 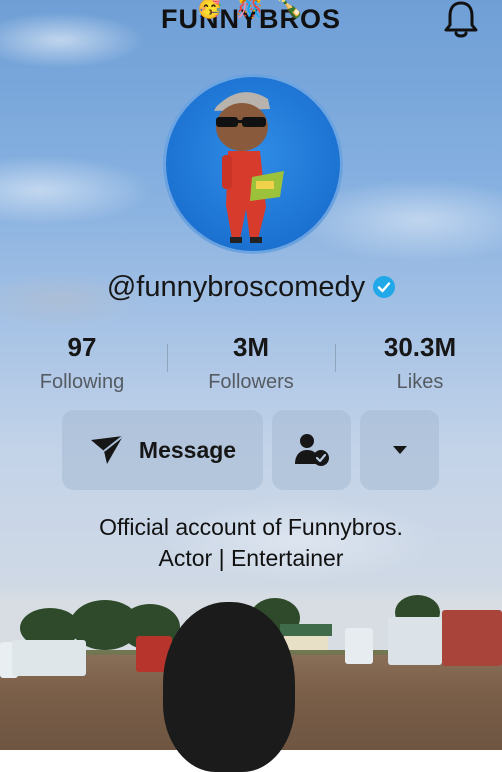 What do you see at coordinates (250, 9) in the screenshot?
I see `confetti-emoji: 🎊` at bounding box center [250, 9].